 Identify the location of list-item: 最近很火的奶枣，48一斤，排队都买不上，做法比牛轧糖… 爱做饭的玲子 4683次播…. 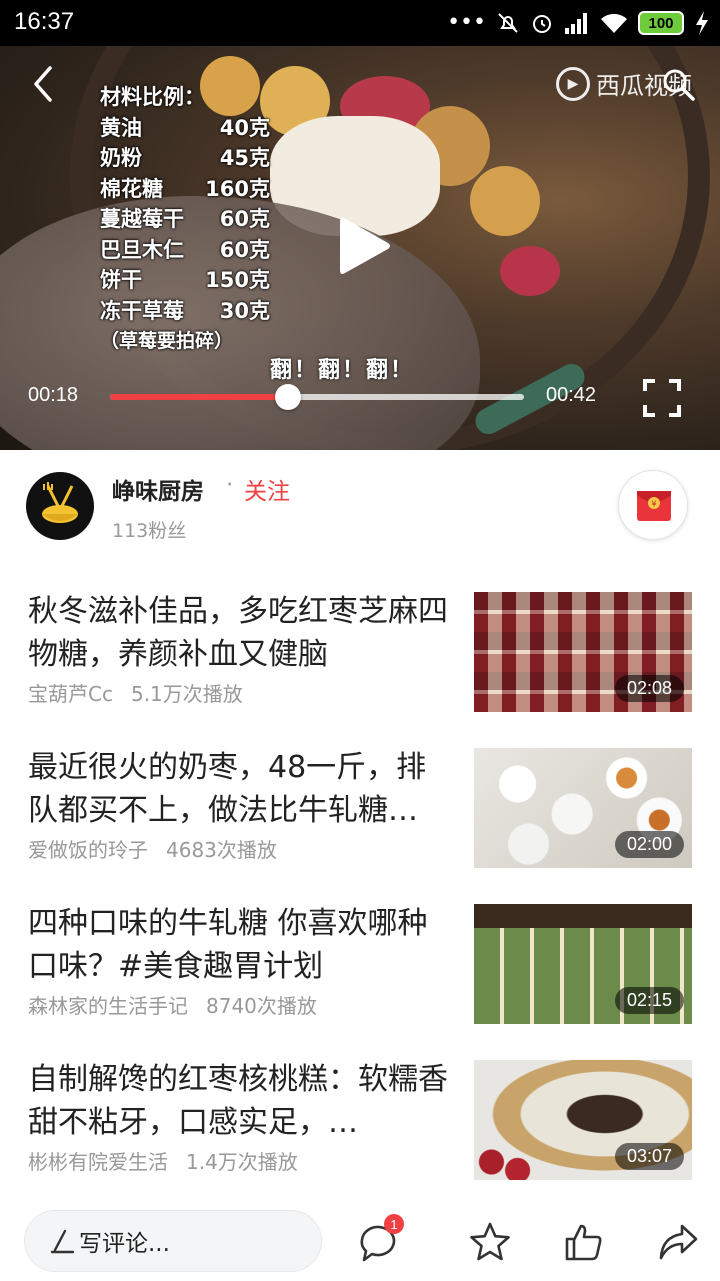
(360, 824).